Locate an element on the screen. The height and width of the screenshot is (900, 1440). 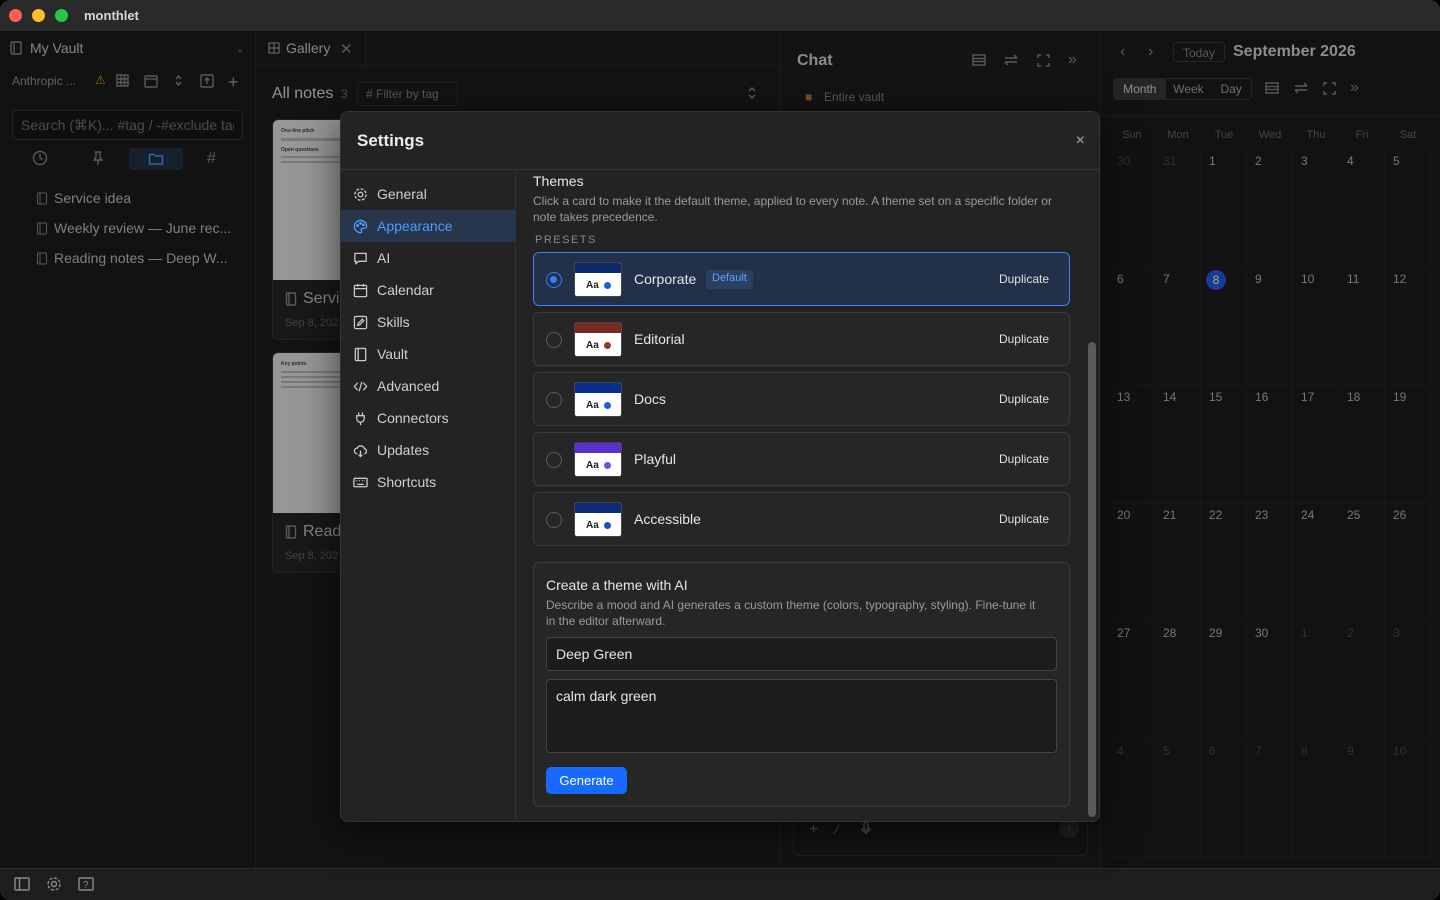
sidebar-item-updates: Updates is located at coordinates (428, 450).